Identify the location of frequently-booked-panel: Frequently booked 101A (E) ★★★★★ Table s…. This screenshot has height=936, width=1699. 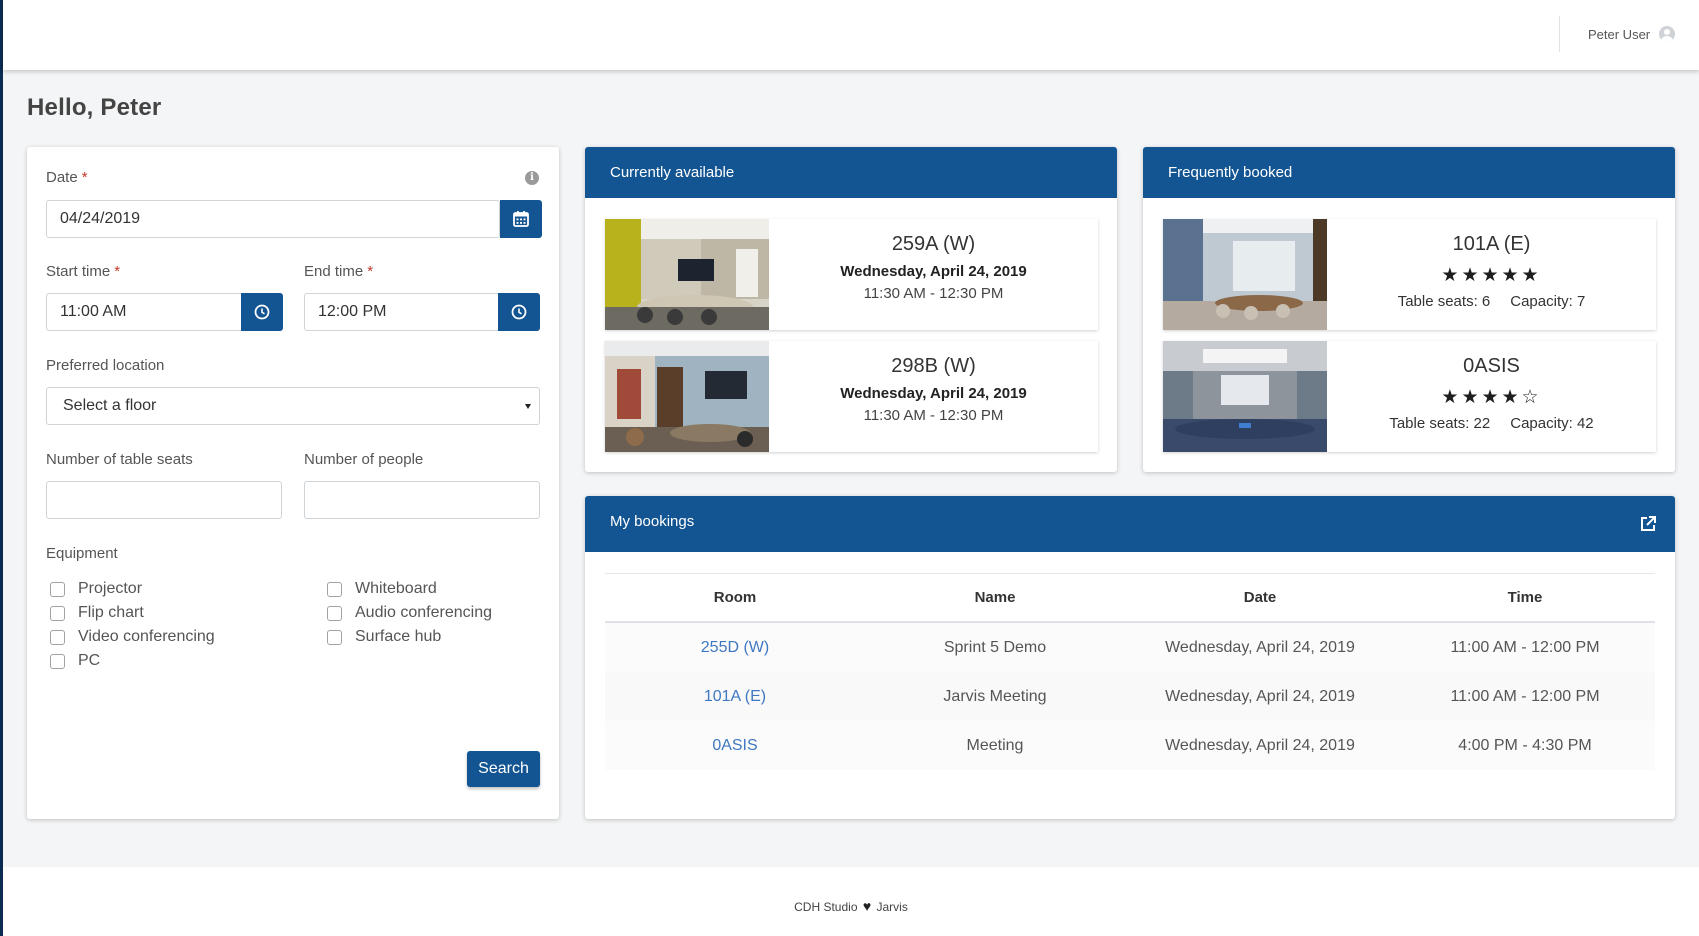
(1409, 309).